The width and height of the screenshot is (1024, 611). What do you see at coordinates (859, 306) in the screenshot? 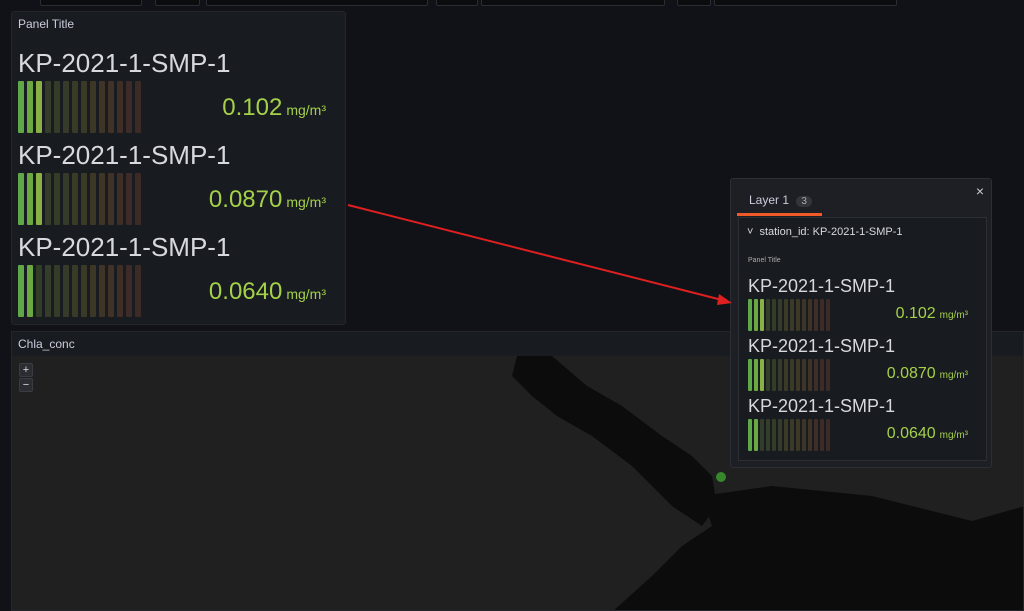
I see `gauge-item: KP-2021-1-SMP-1 0.102 mg/m³` at bounding box center [859, 306].